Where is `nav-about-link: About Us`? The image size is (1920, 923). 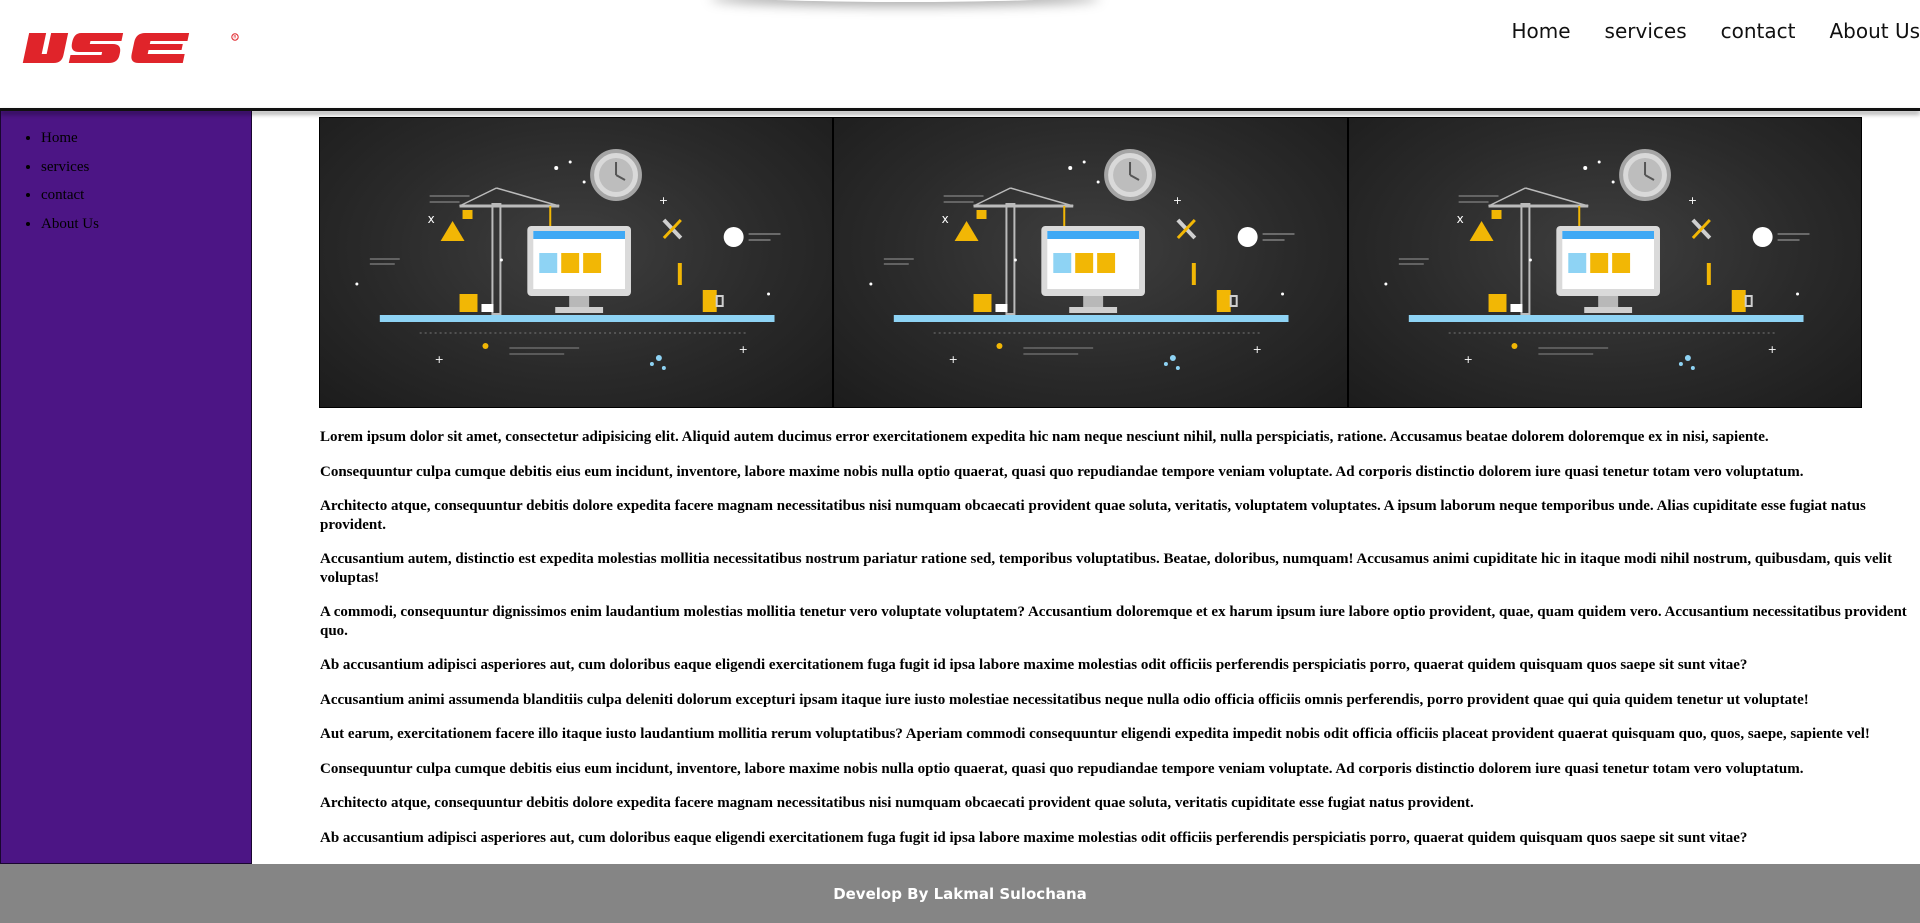 nav-about-link: About Us is located at coordinates (1874, 31).